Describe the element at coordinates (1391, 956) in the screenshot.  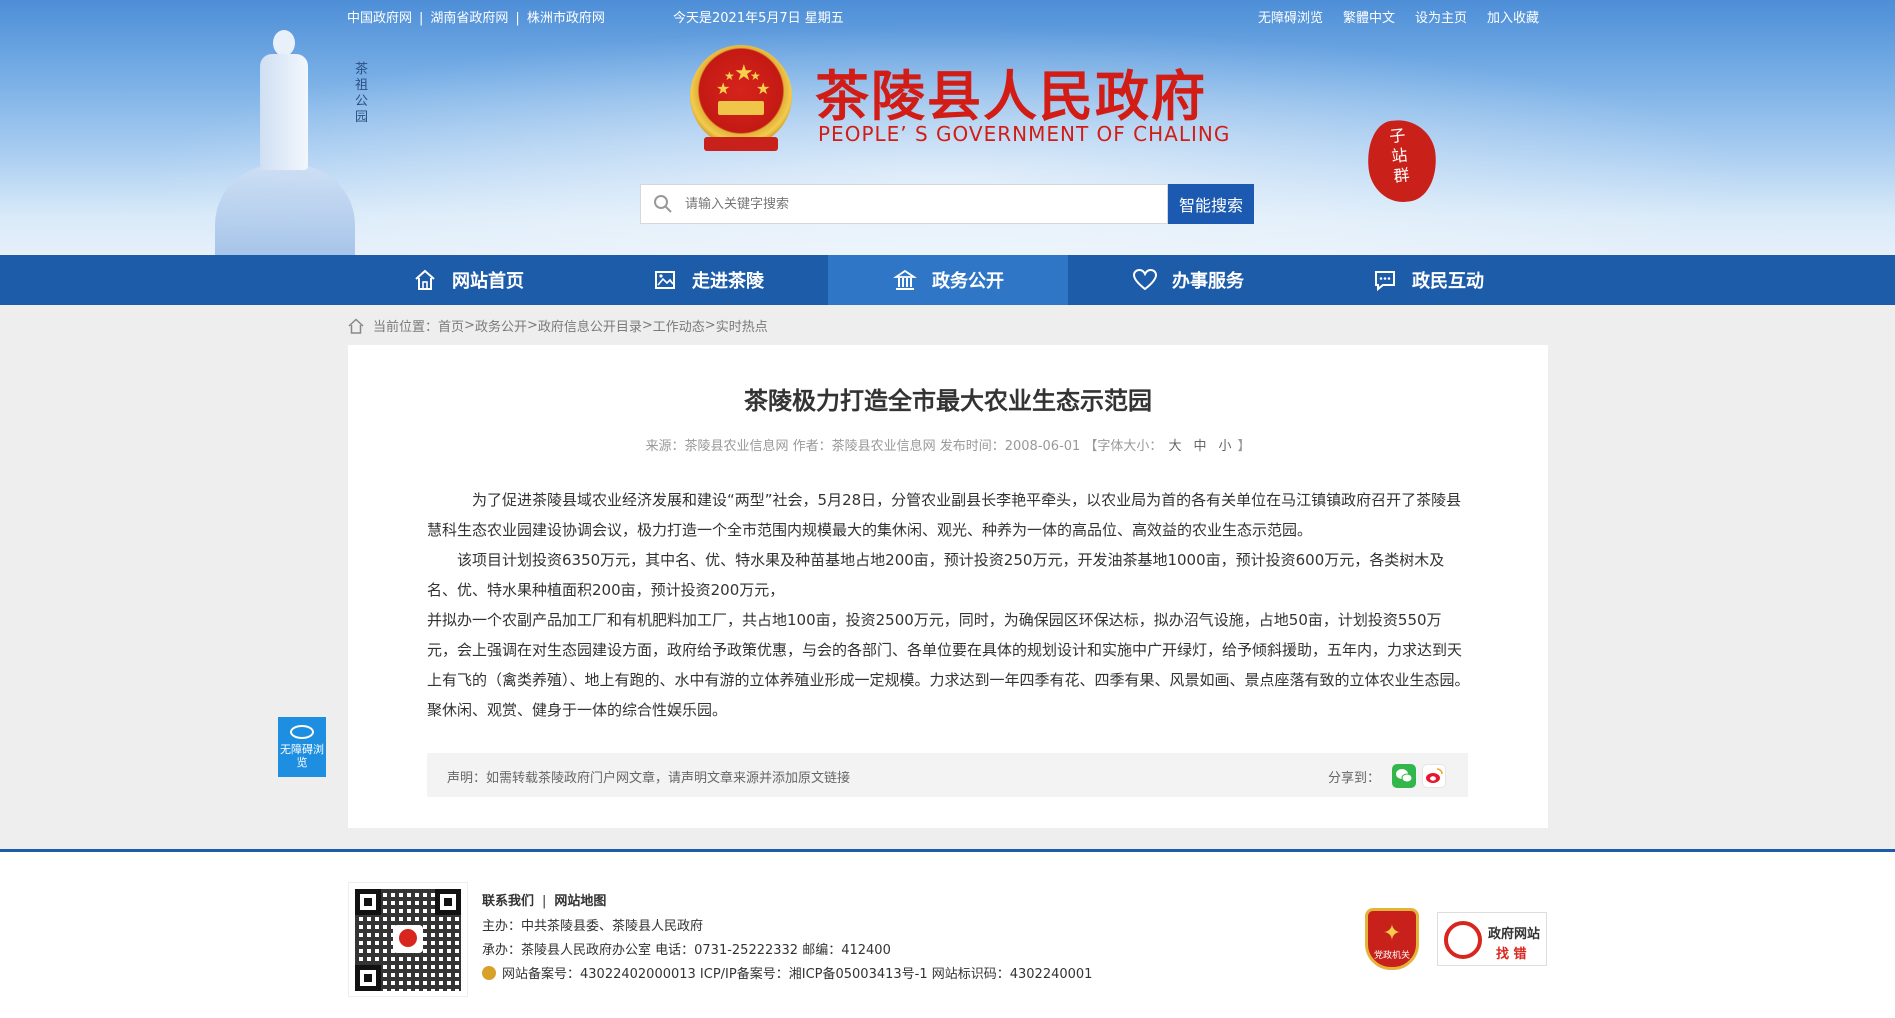
I see `party-badge-label: 党政机关` at that location.